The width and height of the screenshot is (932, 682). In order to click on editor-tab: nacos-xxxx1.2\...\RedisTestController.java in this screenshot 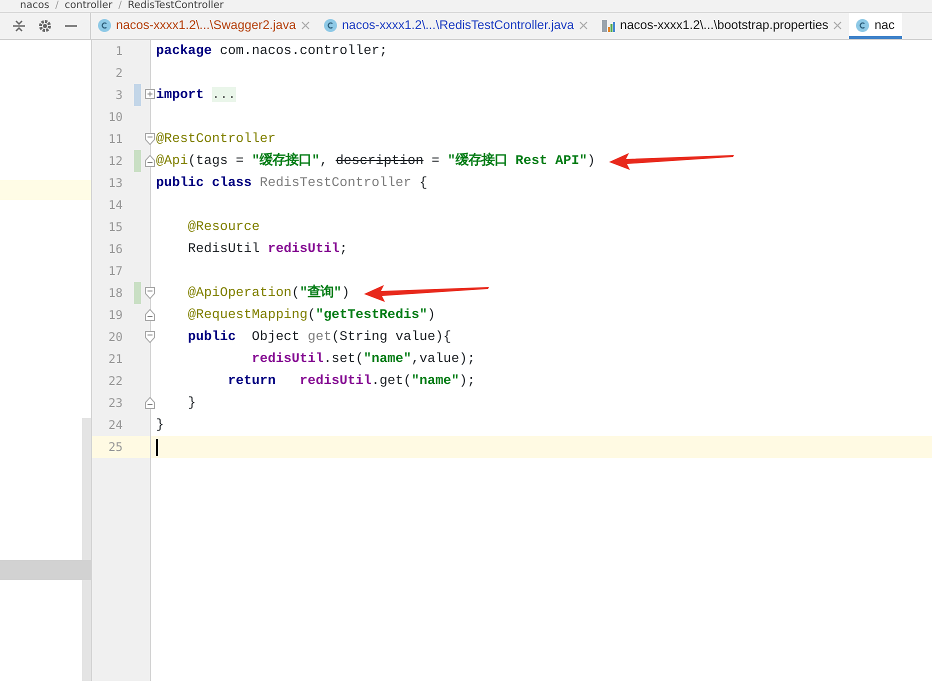, I will do `click(455, 26)`.